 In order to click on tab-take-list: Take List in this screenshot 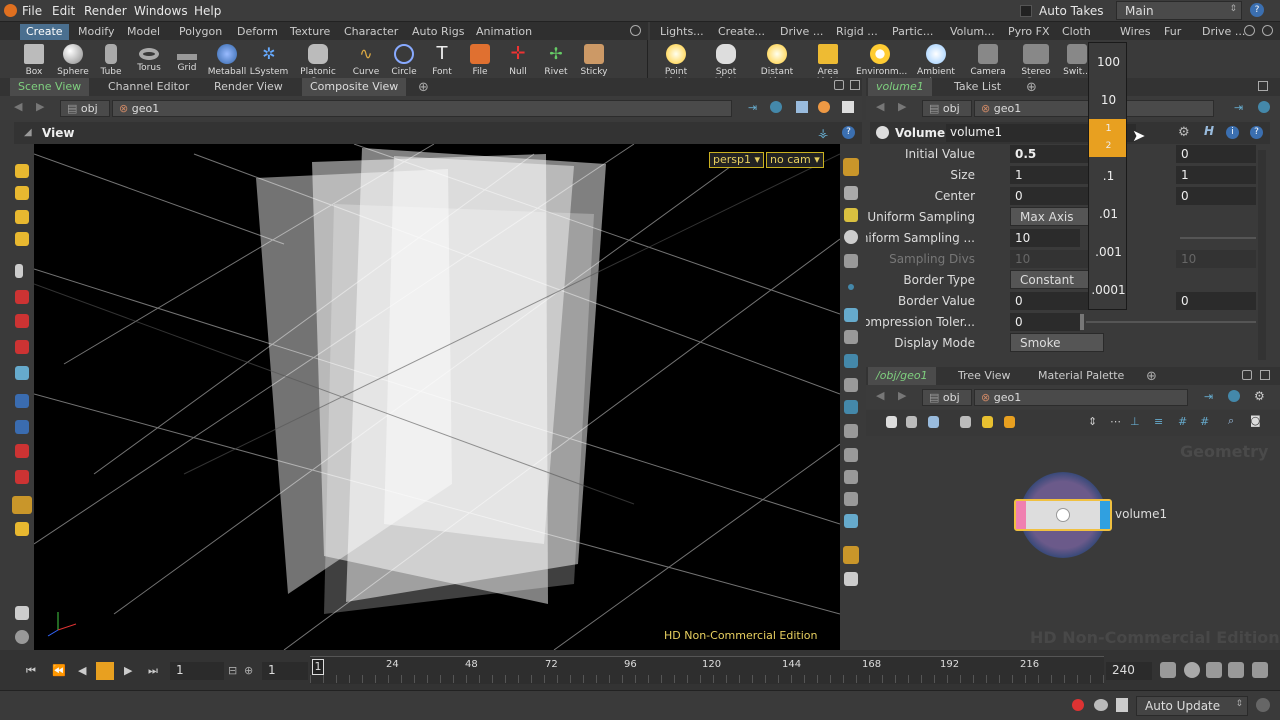, I will do `click(977, 87)`.